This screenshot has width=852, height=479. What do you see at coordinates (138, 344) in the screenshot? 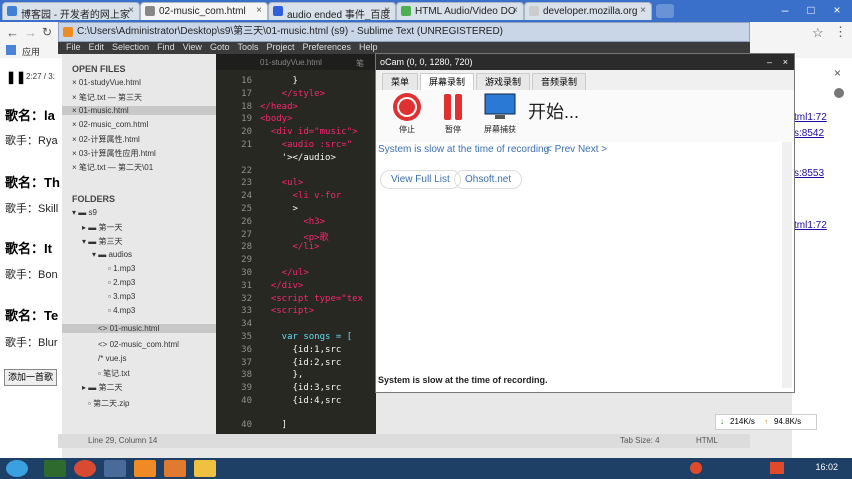
I see `file-item: <> 02-music_com.html` at bounding box center [138, 344].